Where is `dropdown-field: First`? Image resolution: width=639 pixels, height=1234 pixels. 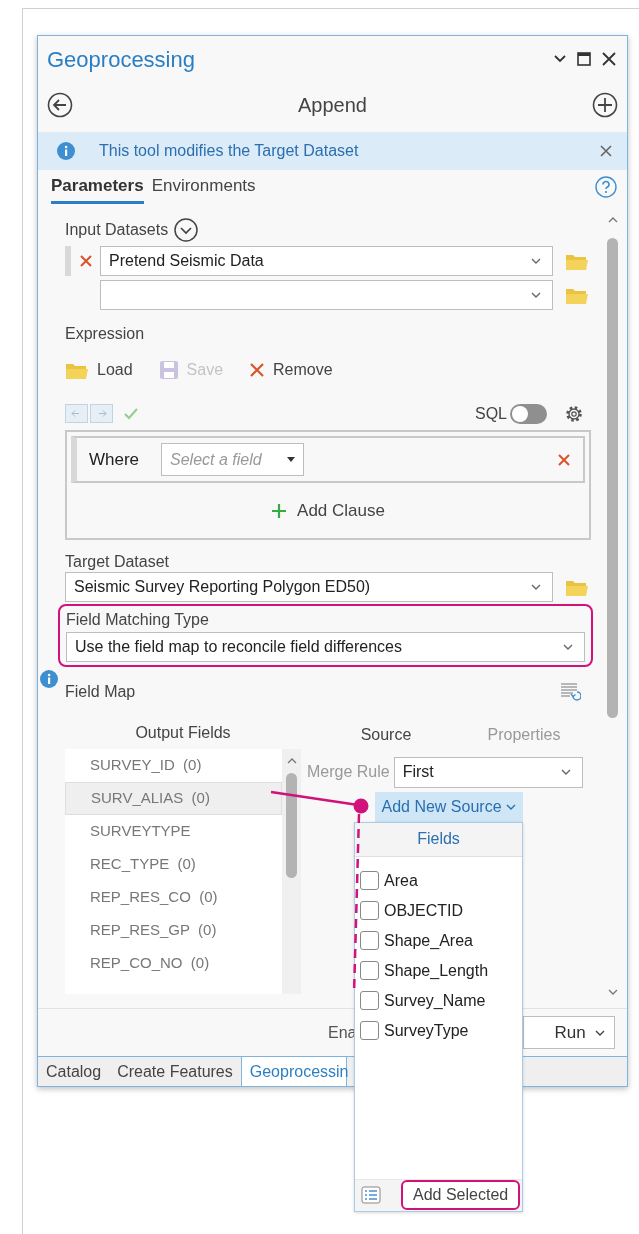
dropdown-field: First is located at coordinates (488, 772).